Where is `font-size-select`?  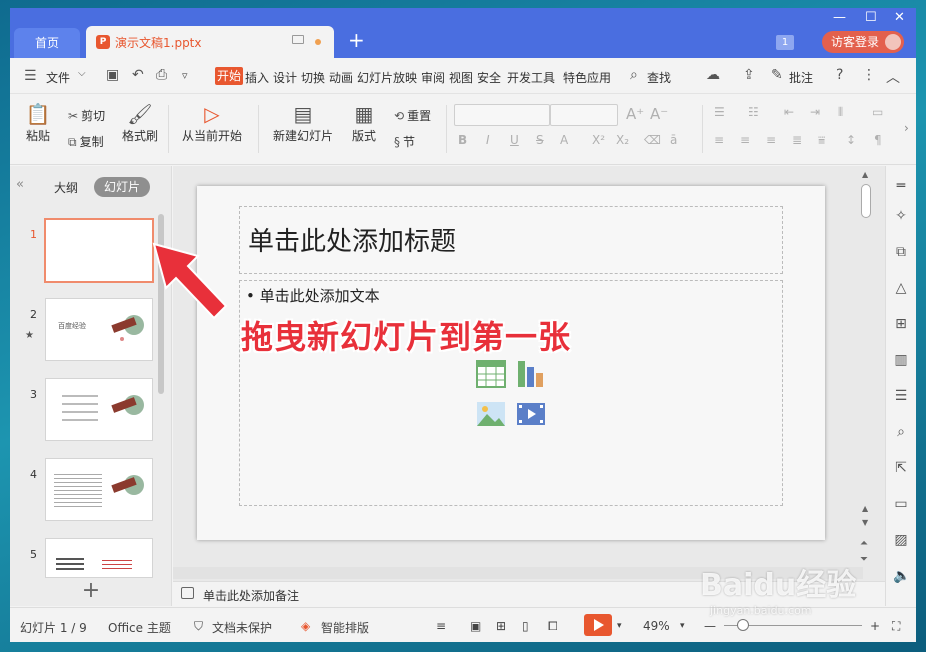 font-size-select is located at coordinates (584, 115).